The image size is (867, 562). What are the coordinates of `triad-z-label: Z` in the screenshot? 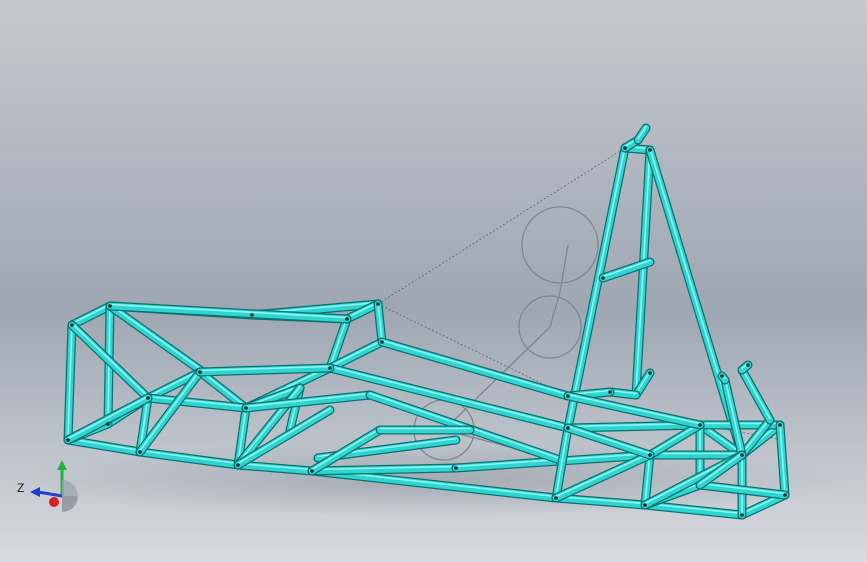 It's located at (21, 488).